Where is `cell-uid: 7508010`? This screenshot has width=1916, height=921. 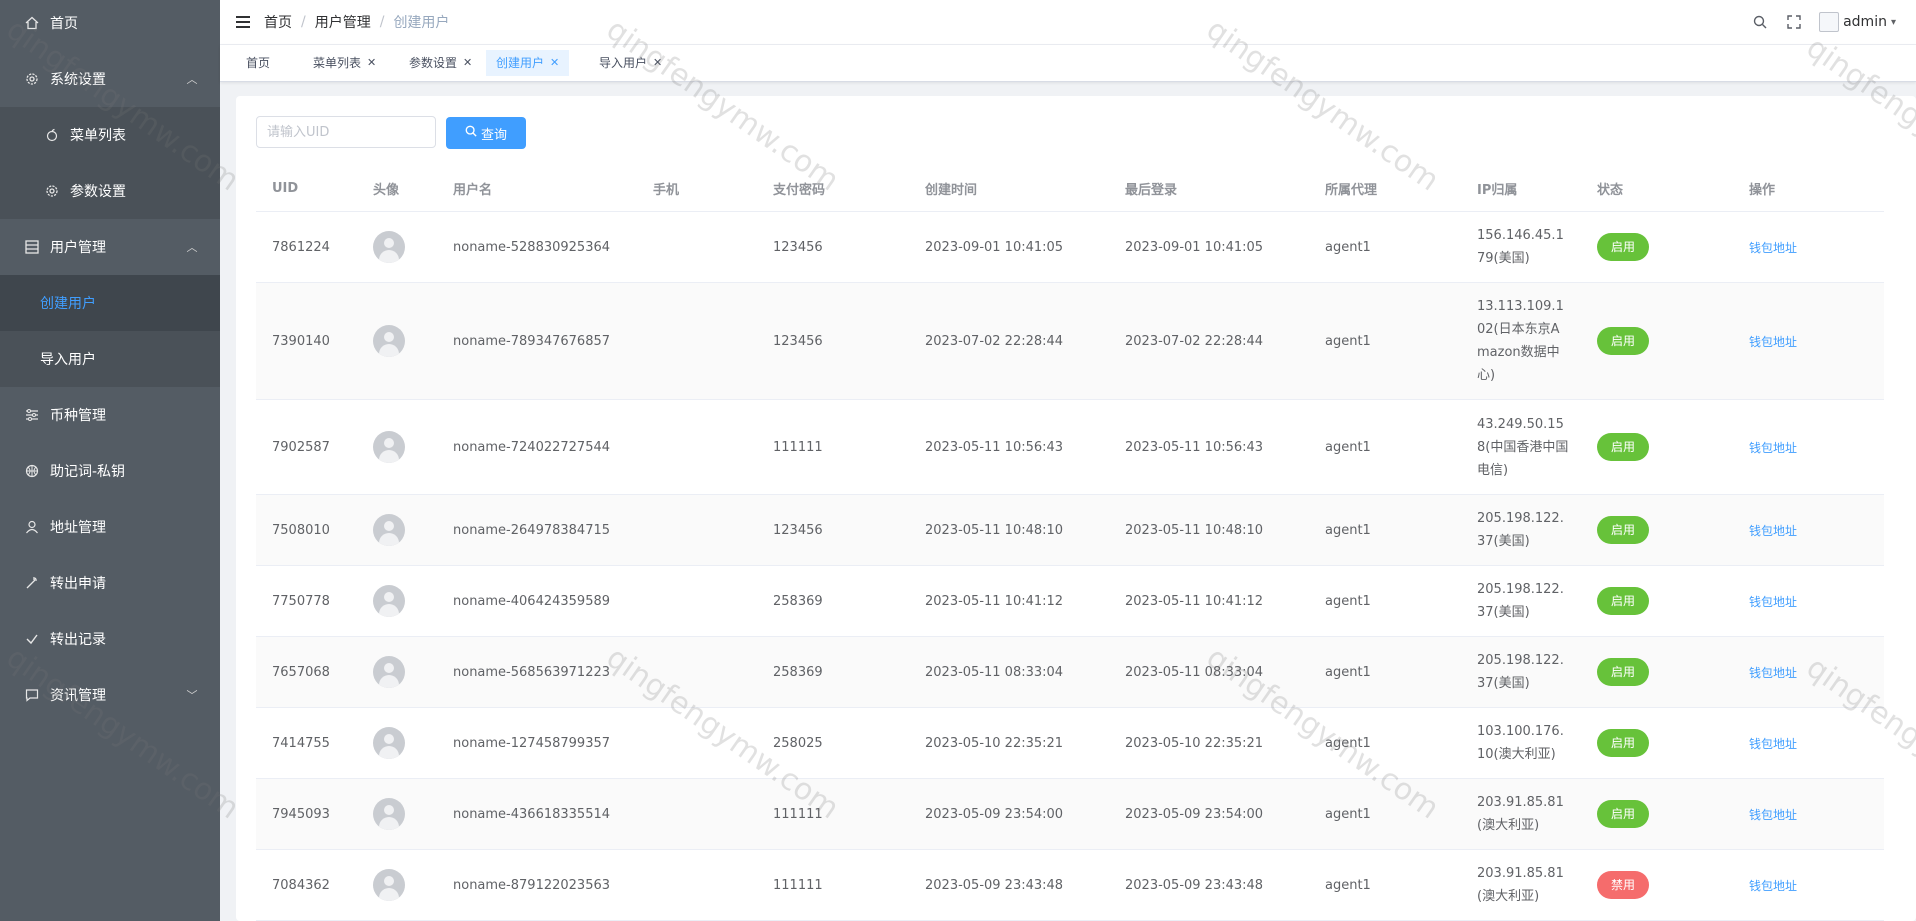 cell-uid: 7508010 is located at coordinates (301, 530).